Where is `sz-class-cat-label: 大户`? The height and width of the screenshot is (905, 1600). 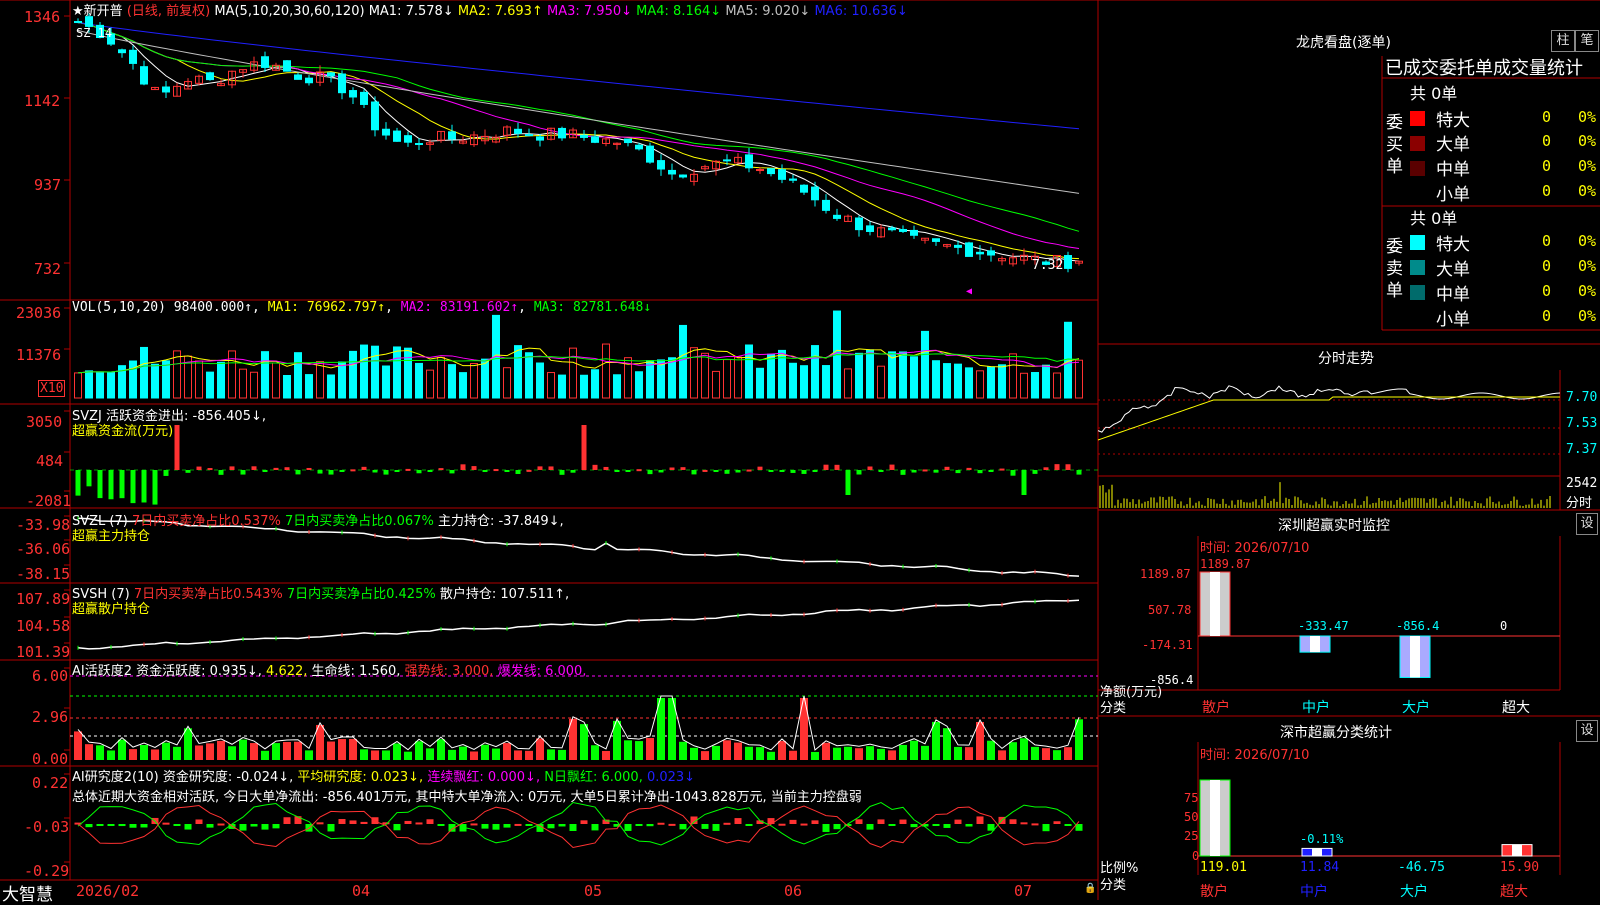
sz-class-cat-label: 大户 is located at coordinates (1414, 892).